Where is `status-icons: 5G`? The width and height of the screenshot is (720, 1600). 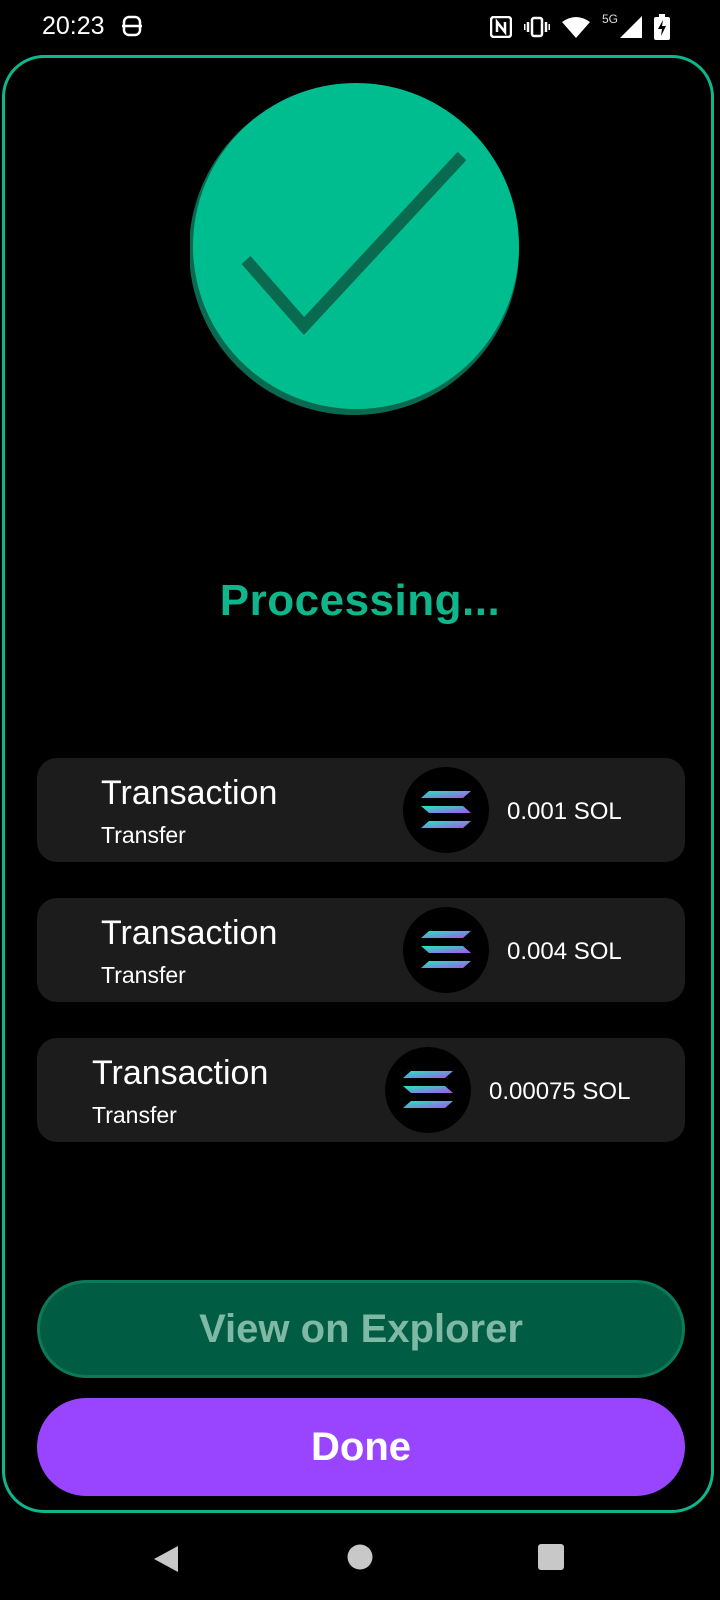
status-icons: 5G is located at coordinates (579, 27).